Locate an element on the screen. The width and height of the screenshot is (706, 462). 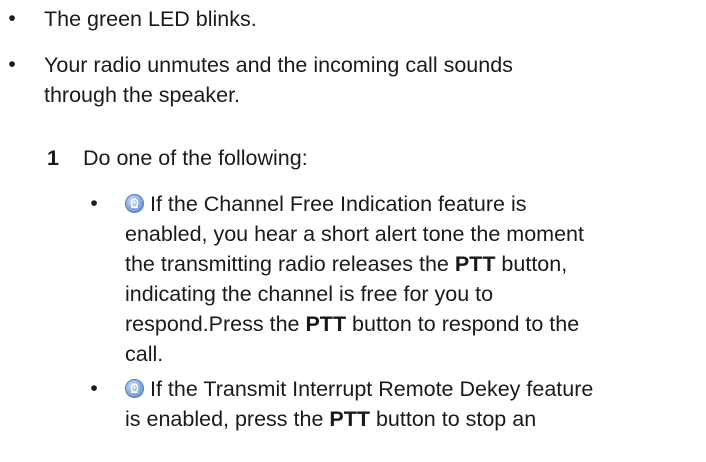
step-number: 1 is located at coordinates (53, 158).